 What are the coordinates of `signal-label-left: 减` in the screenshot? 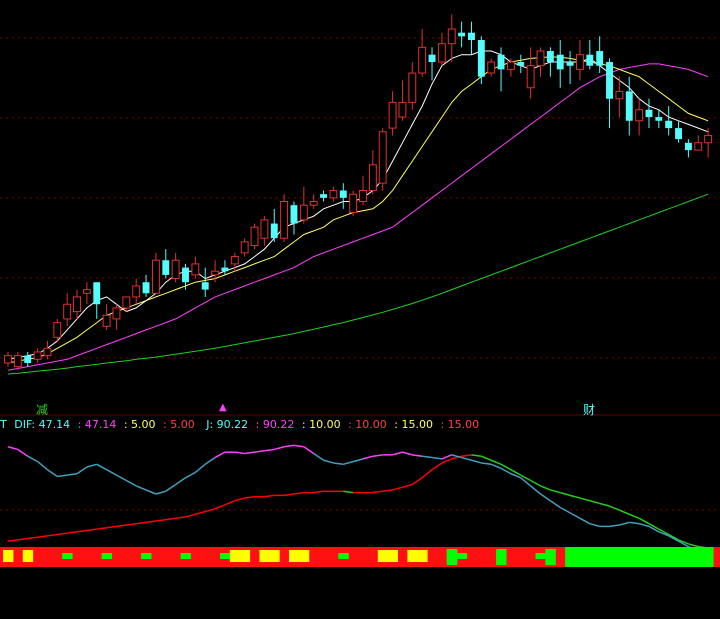 It's located at (42, 410).